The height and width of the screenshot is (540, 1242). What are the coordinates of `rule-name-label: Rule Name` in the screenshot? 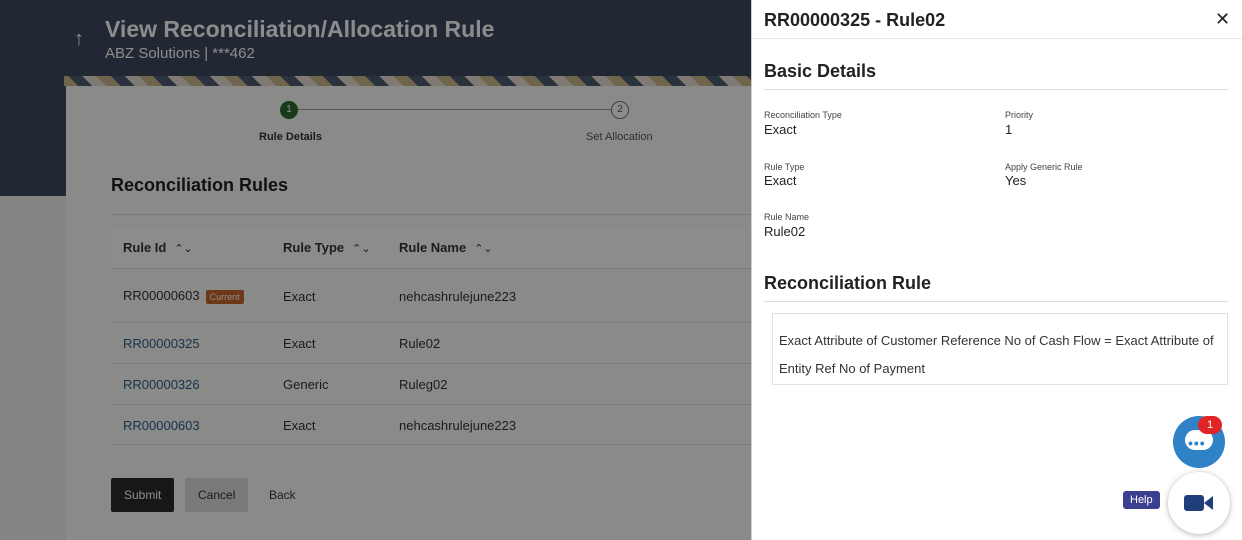 It's located at (787, 217).